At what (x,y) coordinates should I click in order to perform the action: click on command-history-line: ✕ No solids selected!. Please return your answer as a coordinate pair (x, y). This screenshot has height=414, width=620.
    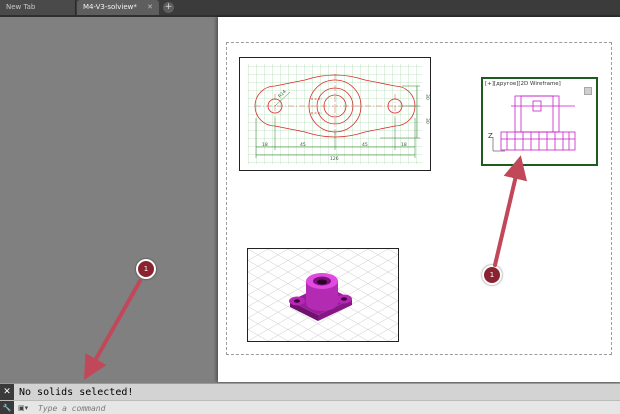
    Looking at the image, I should click on (310, 392).